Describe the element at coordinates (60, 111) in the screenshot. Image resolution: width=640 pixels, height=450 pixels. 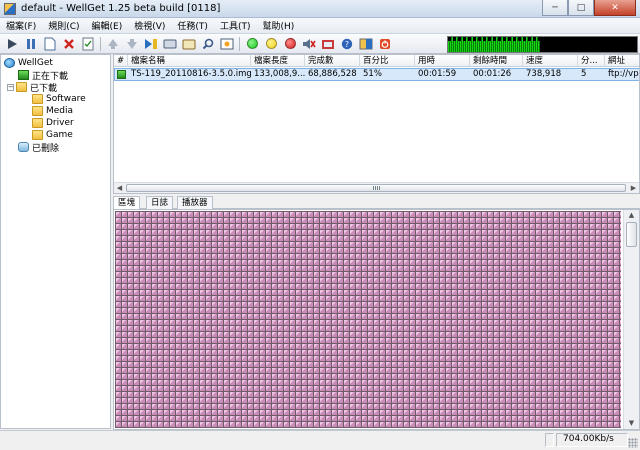
I see `tree-item-label: Media` at that location.